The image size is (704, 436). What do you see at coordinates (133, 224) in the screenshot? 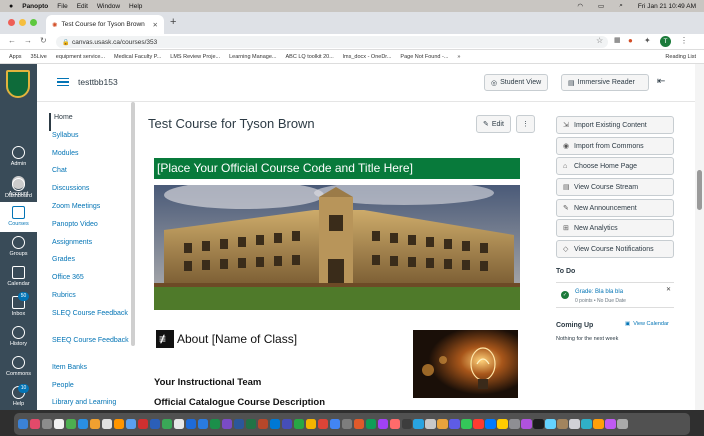
I see `course-nav-scrollbar` at bounding box center [133, 224].